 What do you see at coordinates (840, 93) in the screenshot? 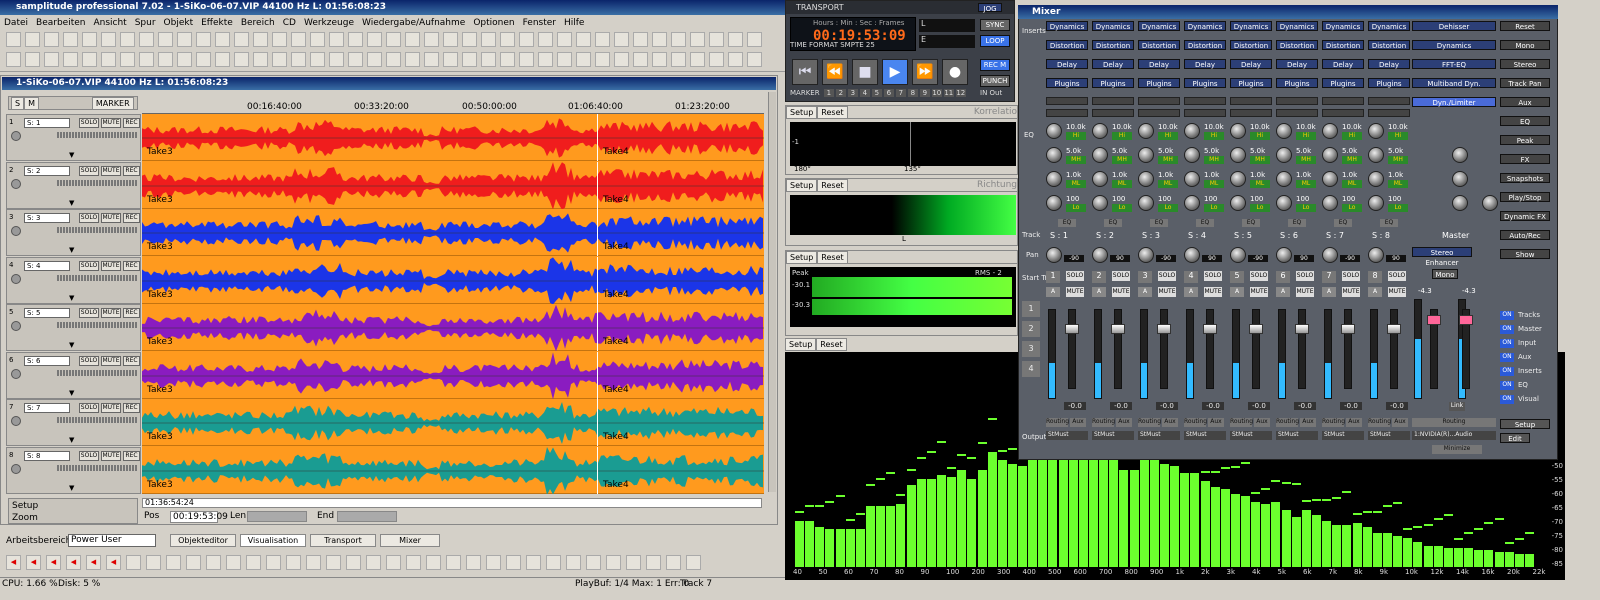
I see `marker-number: 2` at bounding box center [840, 93].